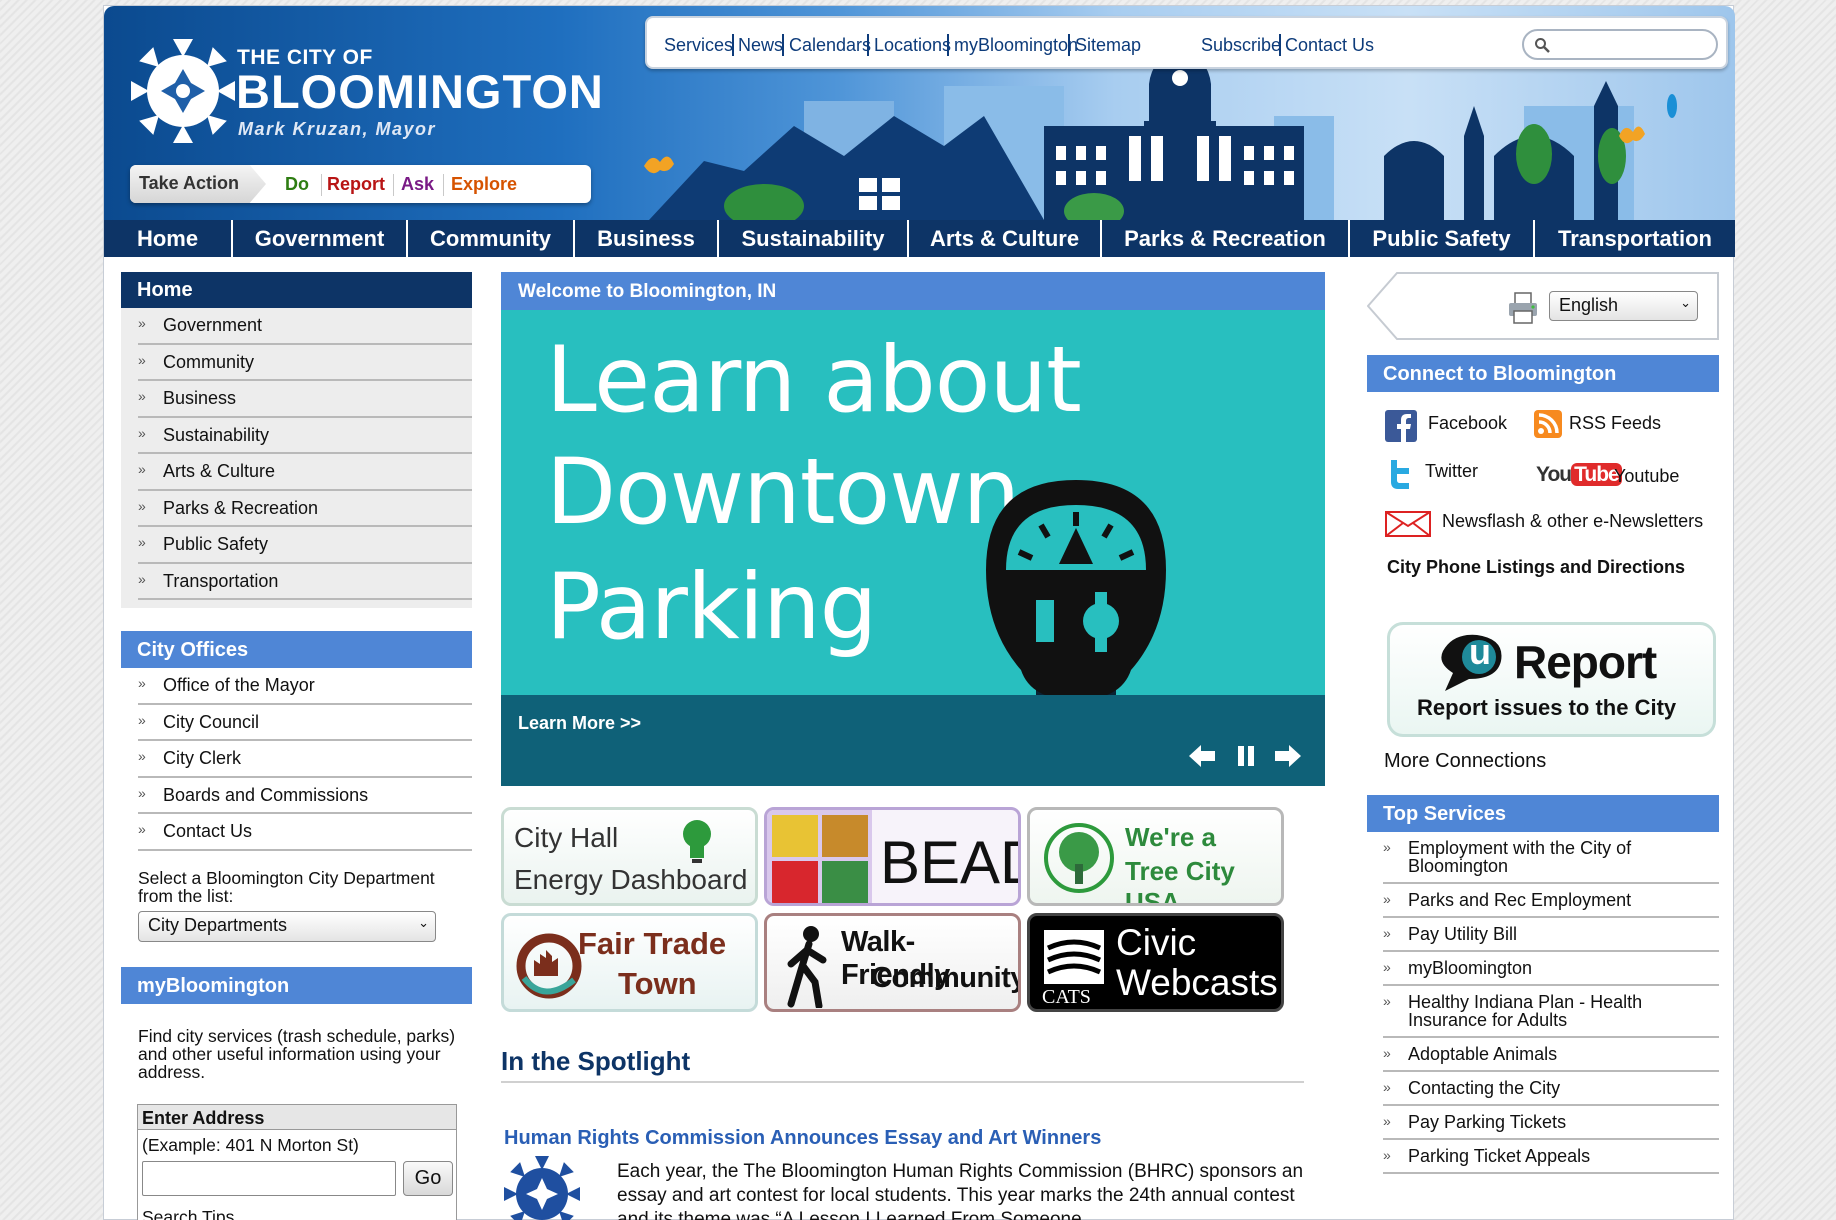 The image size is (1836, 1220). Describe the element at coordinates (1635, 238) in the screenshot. I see `nav-transportation: Transportation` at that location.